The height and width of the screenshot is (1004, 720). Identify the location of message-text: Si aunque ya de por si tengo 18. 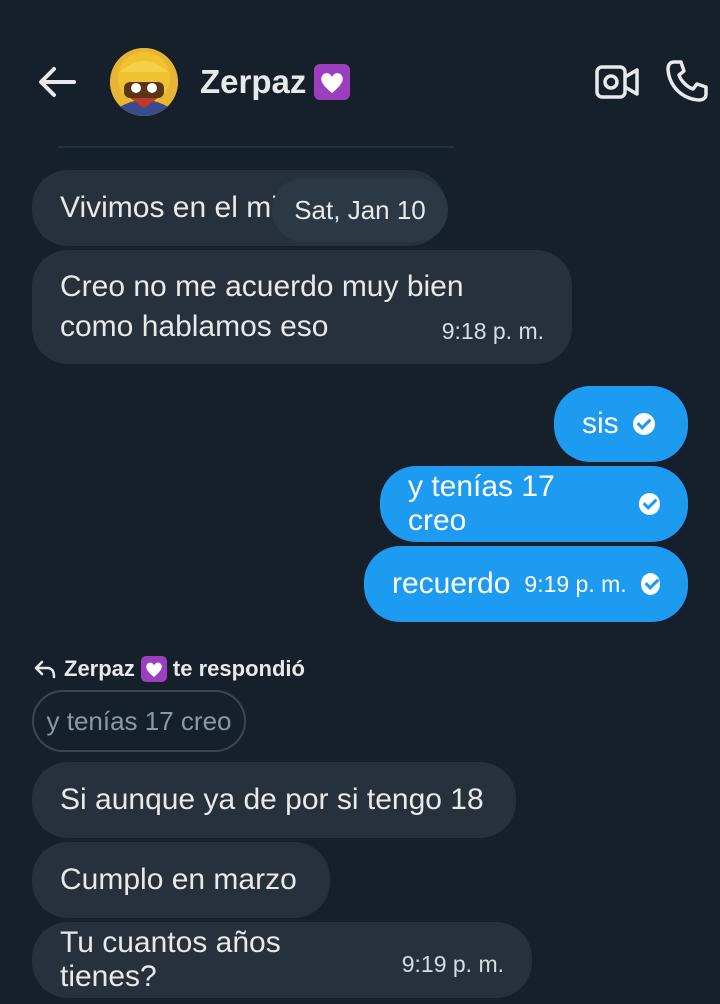
(272, 799).